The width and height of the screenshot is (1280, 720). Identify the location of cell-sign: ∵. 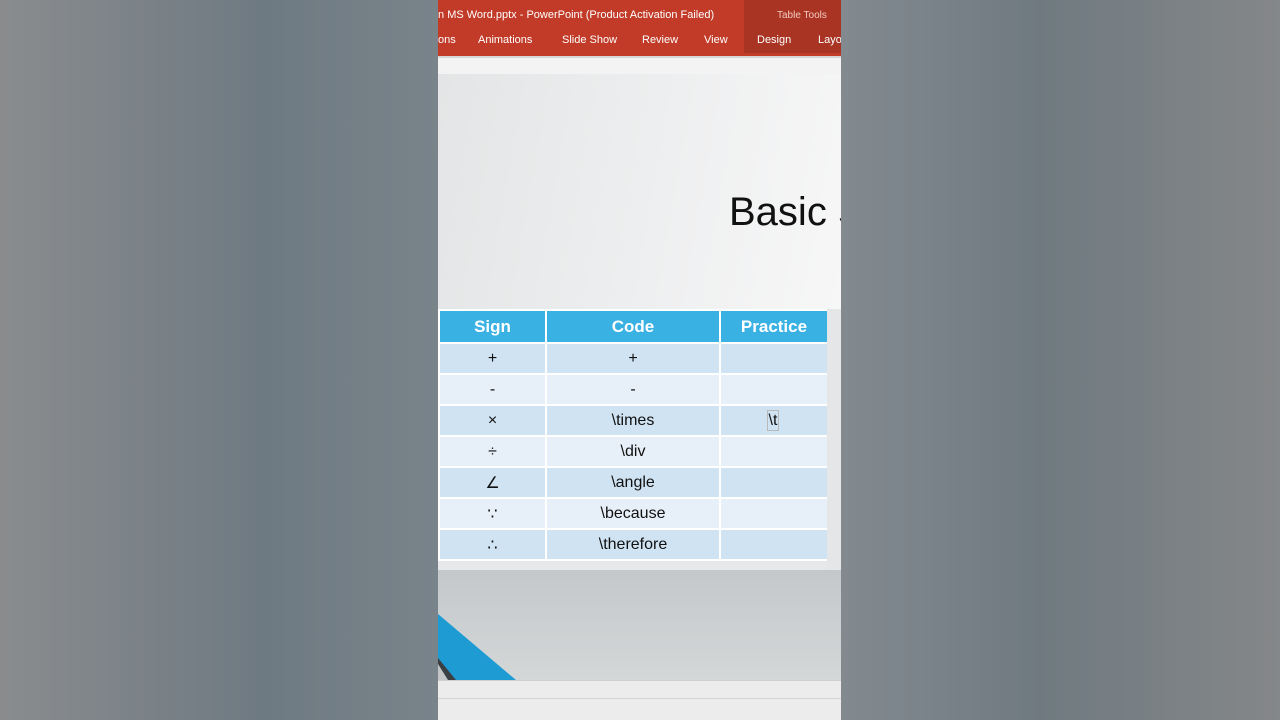
(492, 513).